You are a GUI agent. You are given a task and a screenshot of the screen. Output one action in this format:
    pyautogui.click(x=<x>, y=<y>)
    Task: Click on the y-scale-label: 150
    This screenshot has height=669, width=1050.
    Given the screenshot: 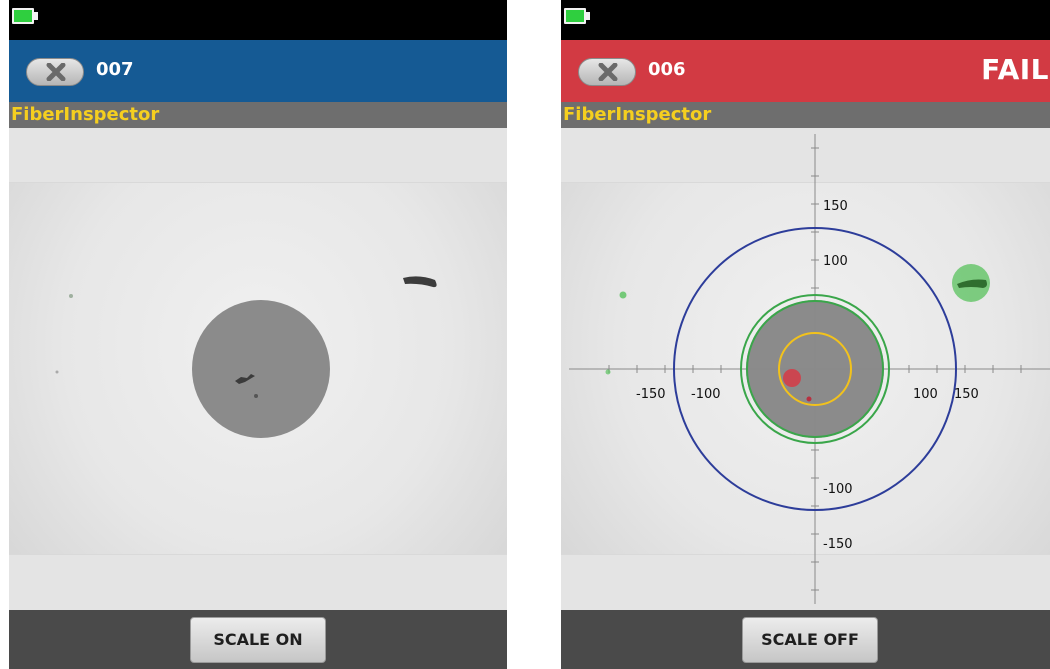 What is the action you would take?
    pyautogui.click(x=835, y=206)
    